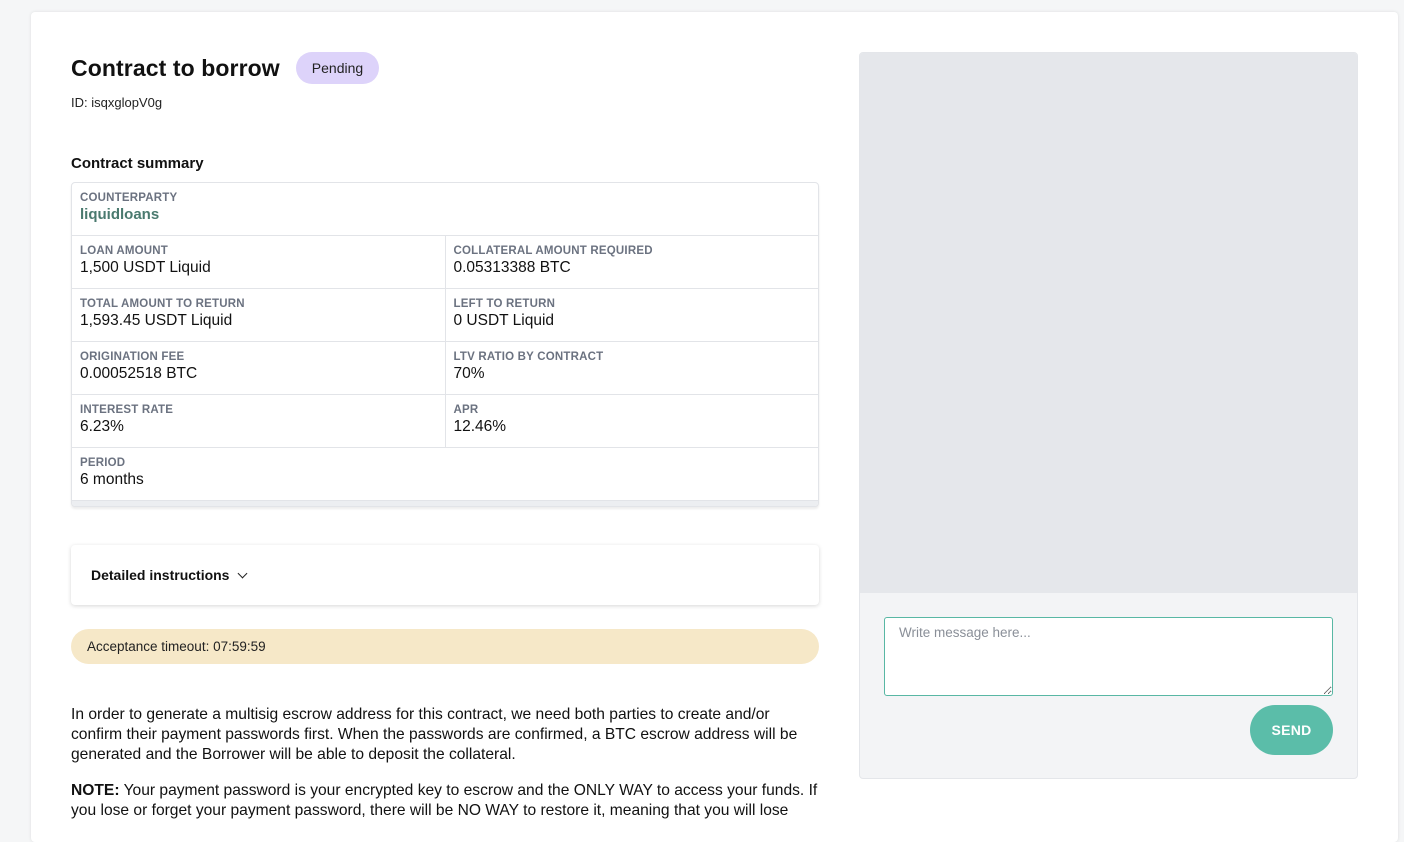  I want to click on acceptance-timeout-banner: Acceptance timeout: 07:59:59, so click(445, 646).